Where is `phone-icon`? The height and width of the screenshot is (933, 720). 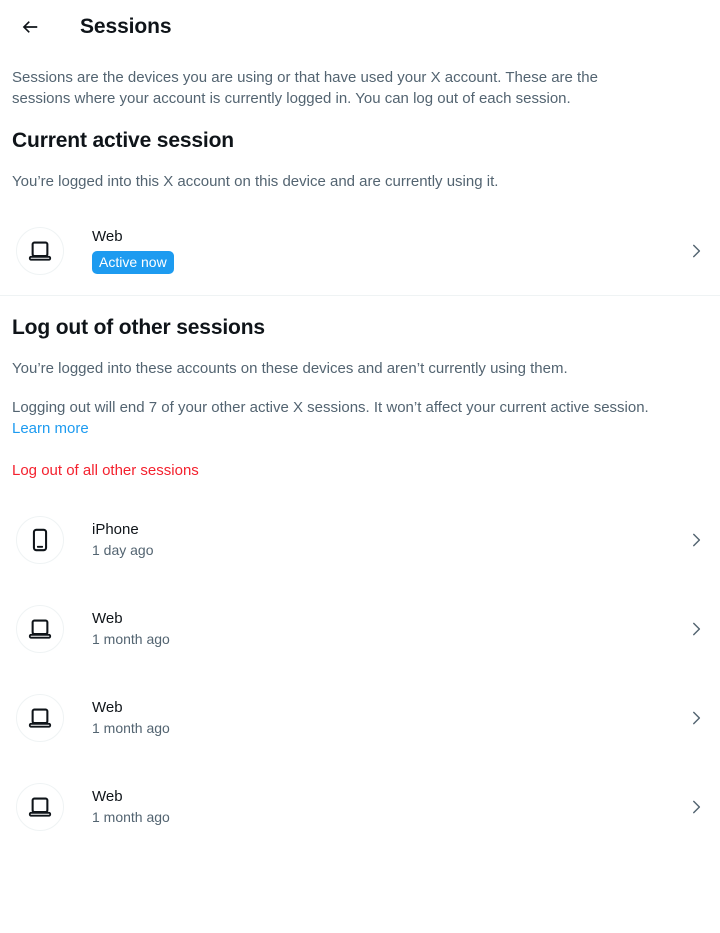
phone-icon is located at coordinates (40, 539).